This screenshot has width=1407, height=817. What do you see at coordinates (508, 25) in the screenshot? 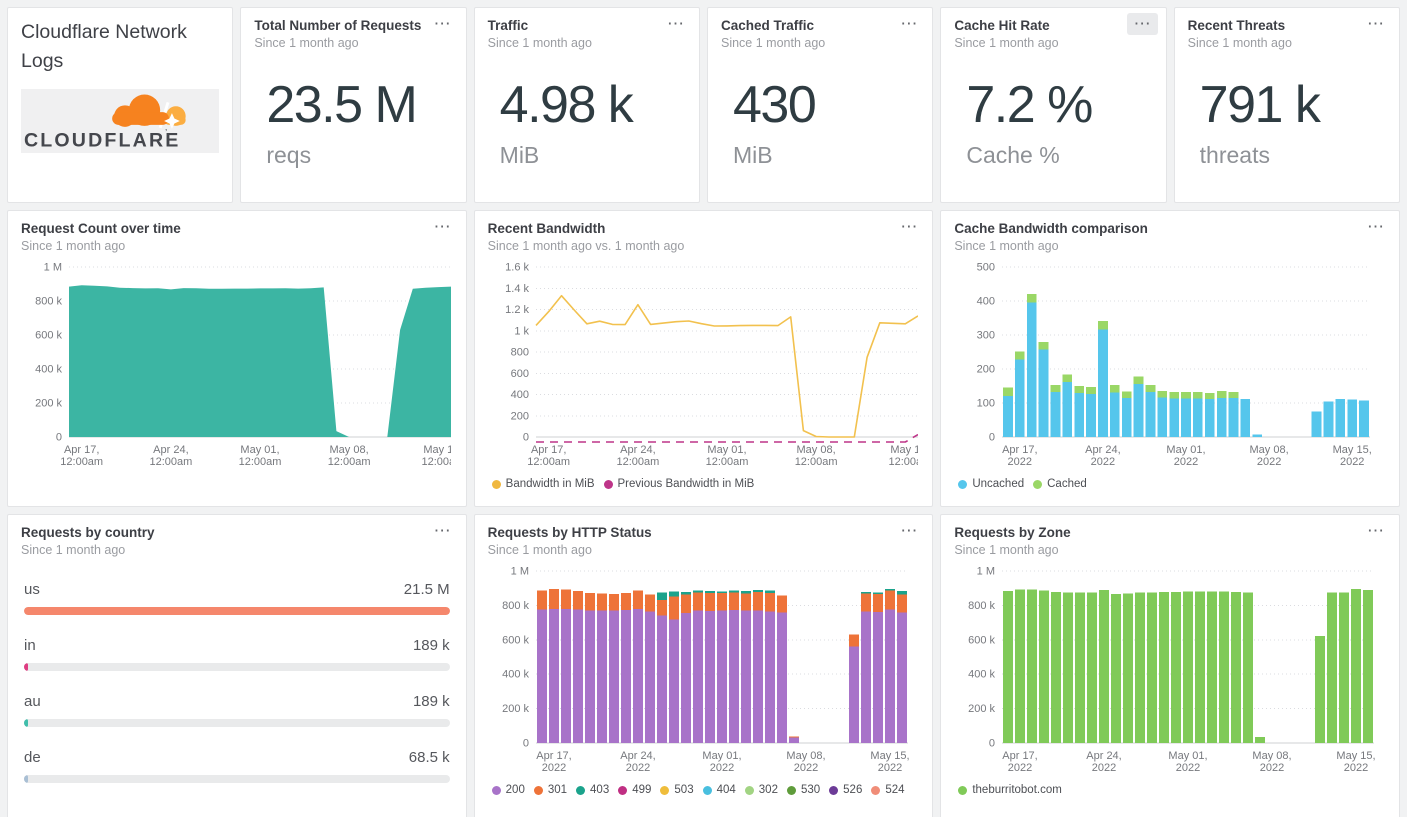
I see `panel-title: Traffic` at bounding box center [508, 25].